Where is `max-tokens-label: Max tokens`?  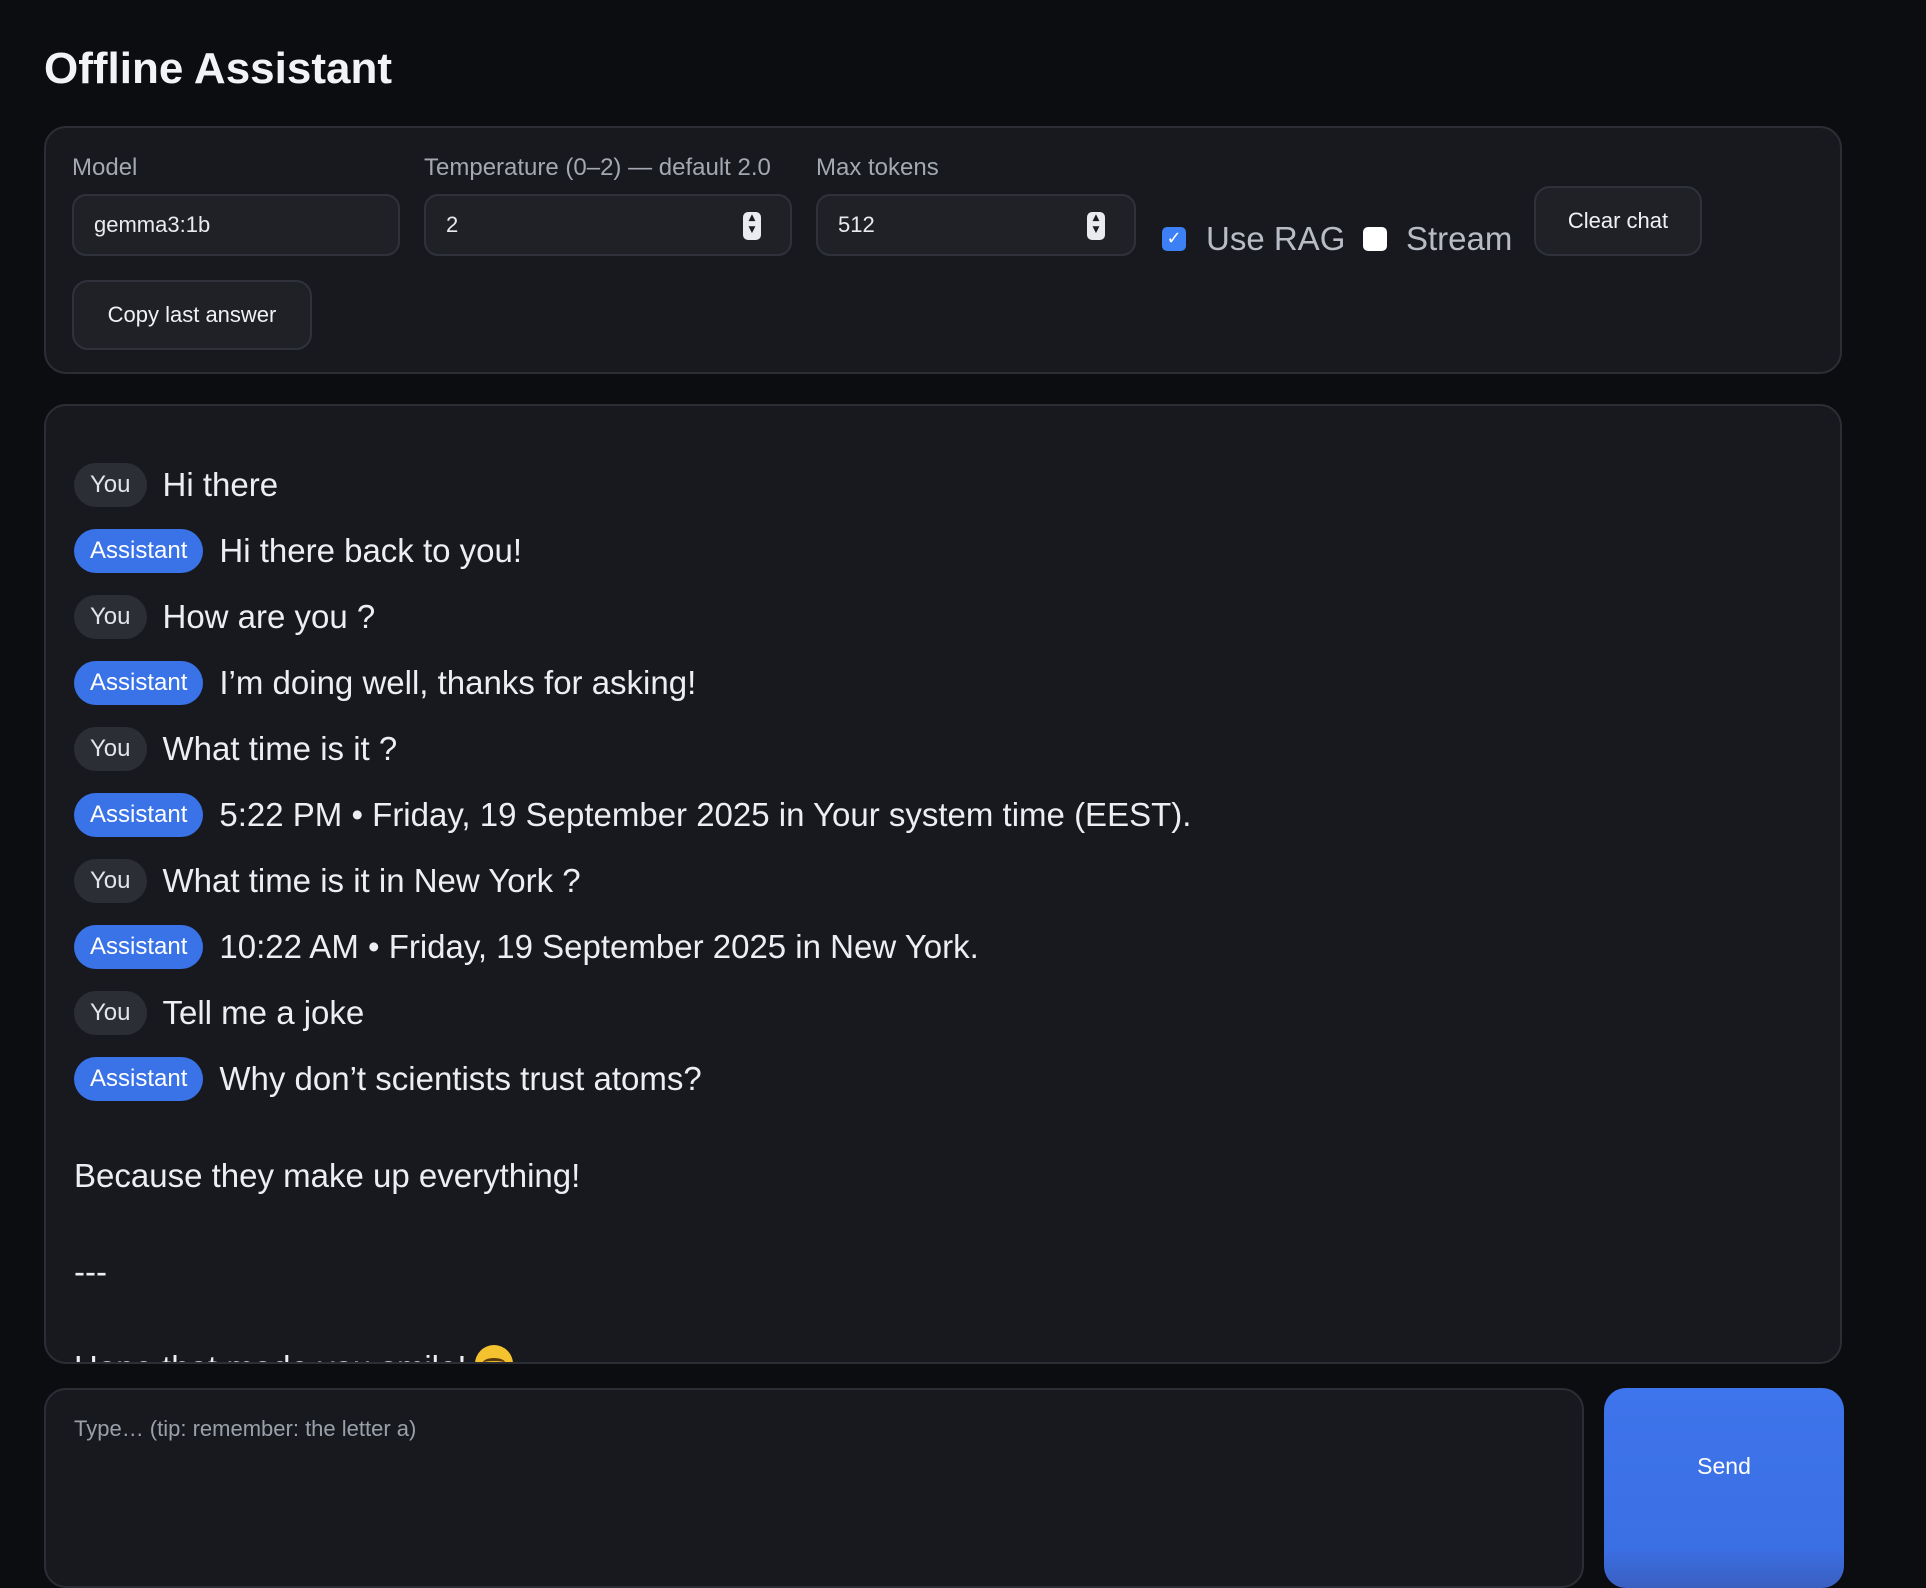
max-tokens-label: Max tokens is located at coordinates (877, 167).